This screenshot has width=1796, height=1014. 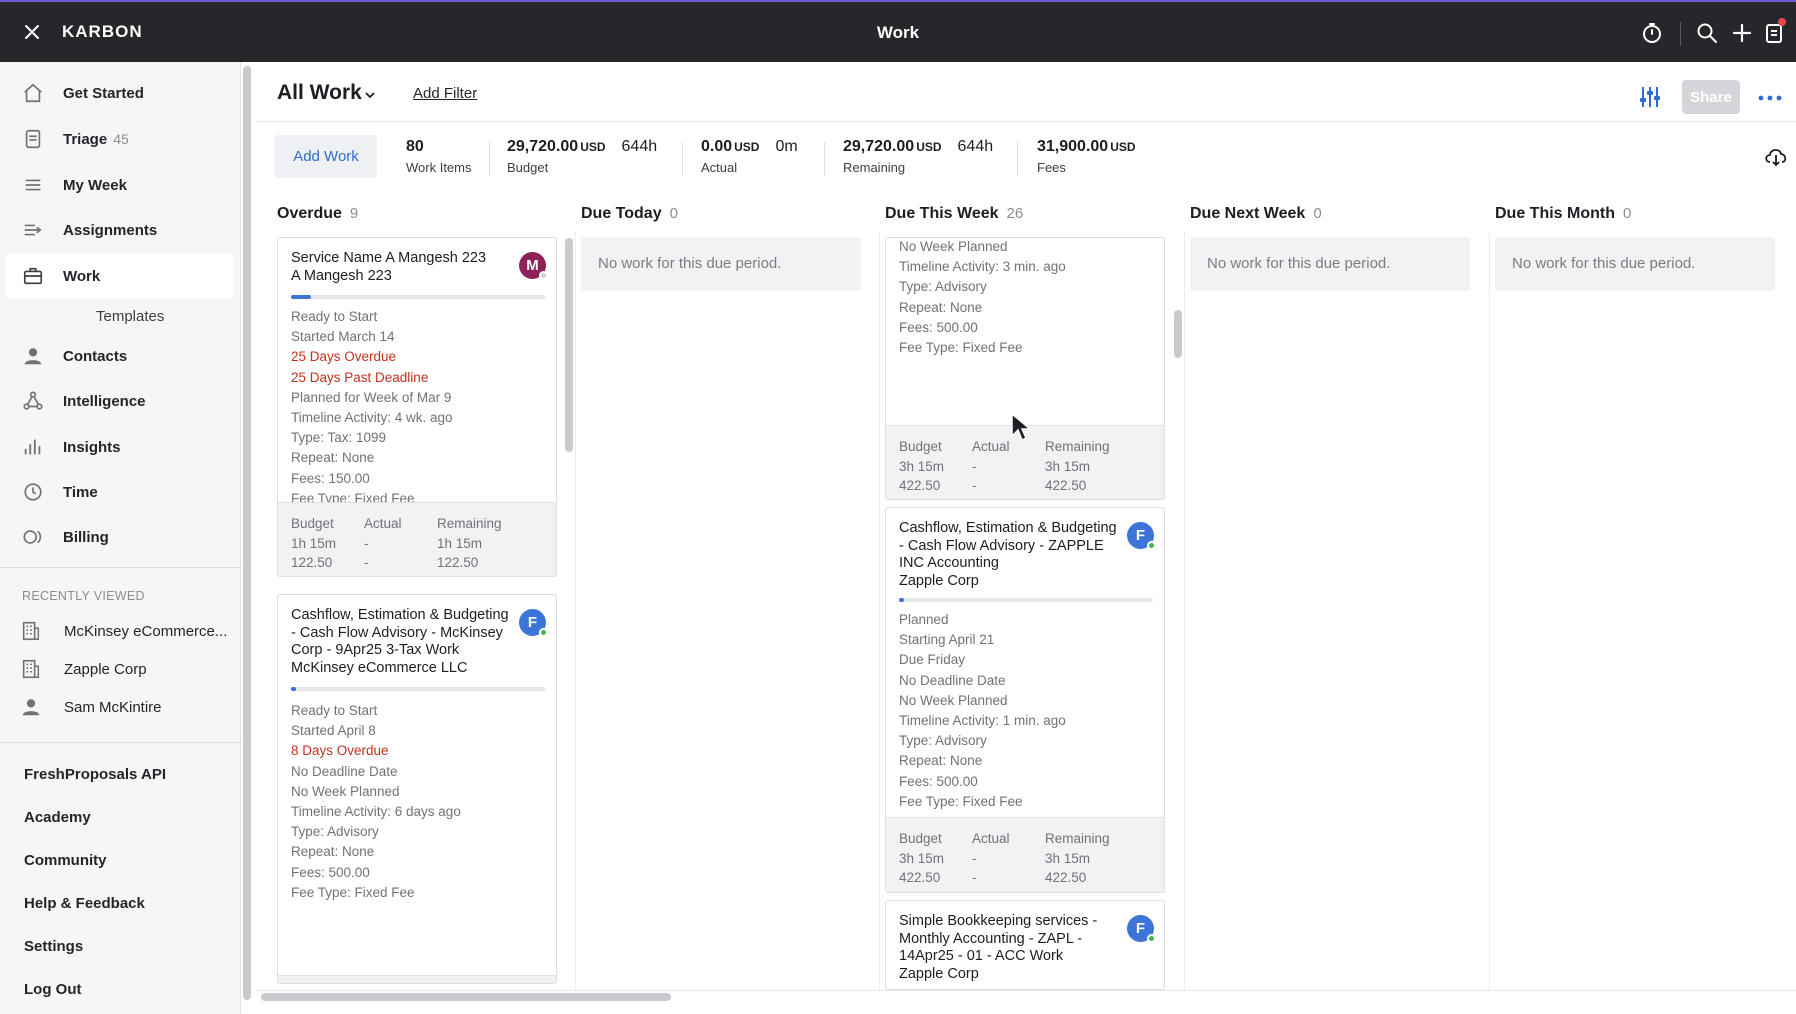 What do you see at coordinates (941, 307) in the screenshot?
I see `work-card-detail-line: Repeat: None` at bounding box center [941, 307].